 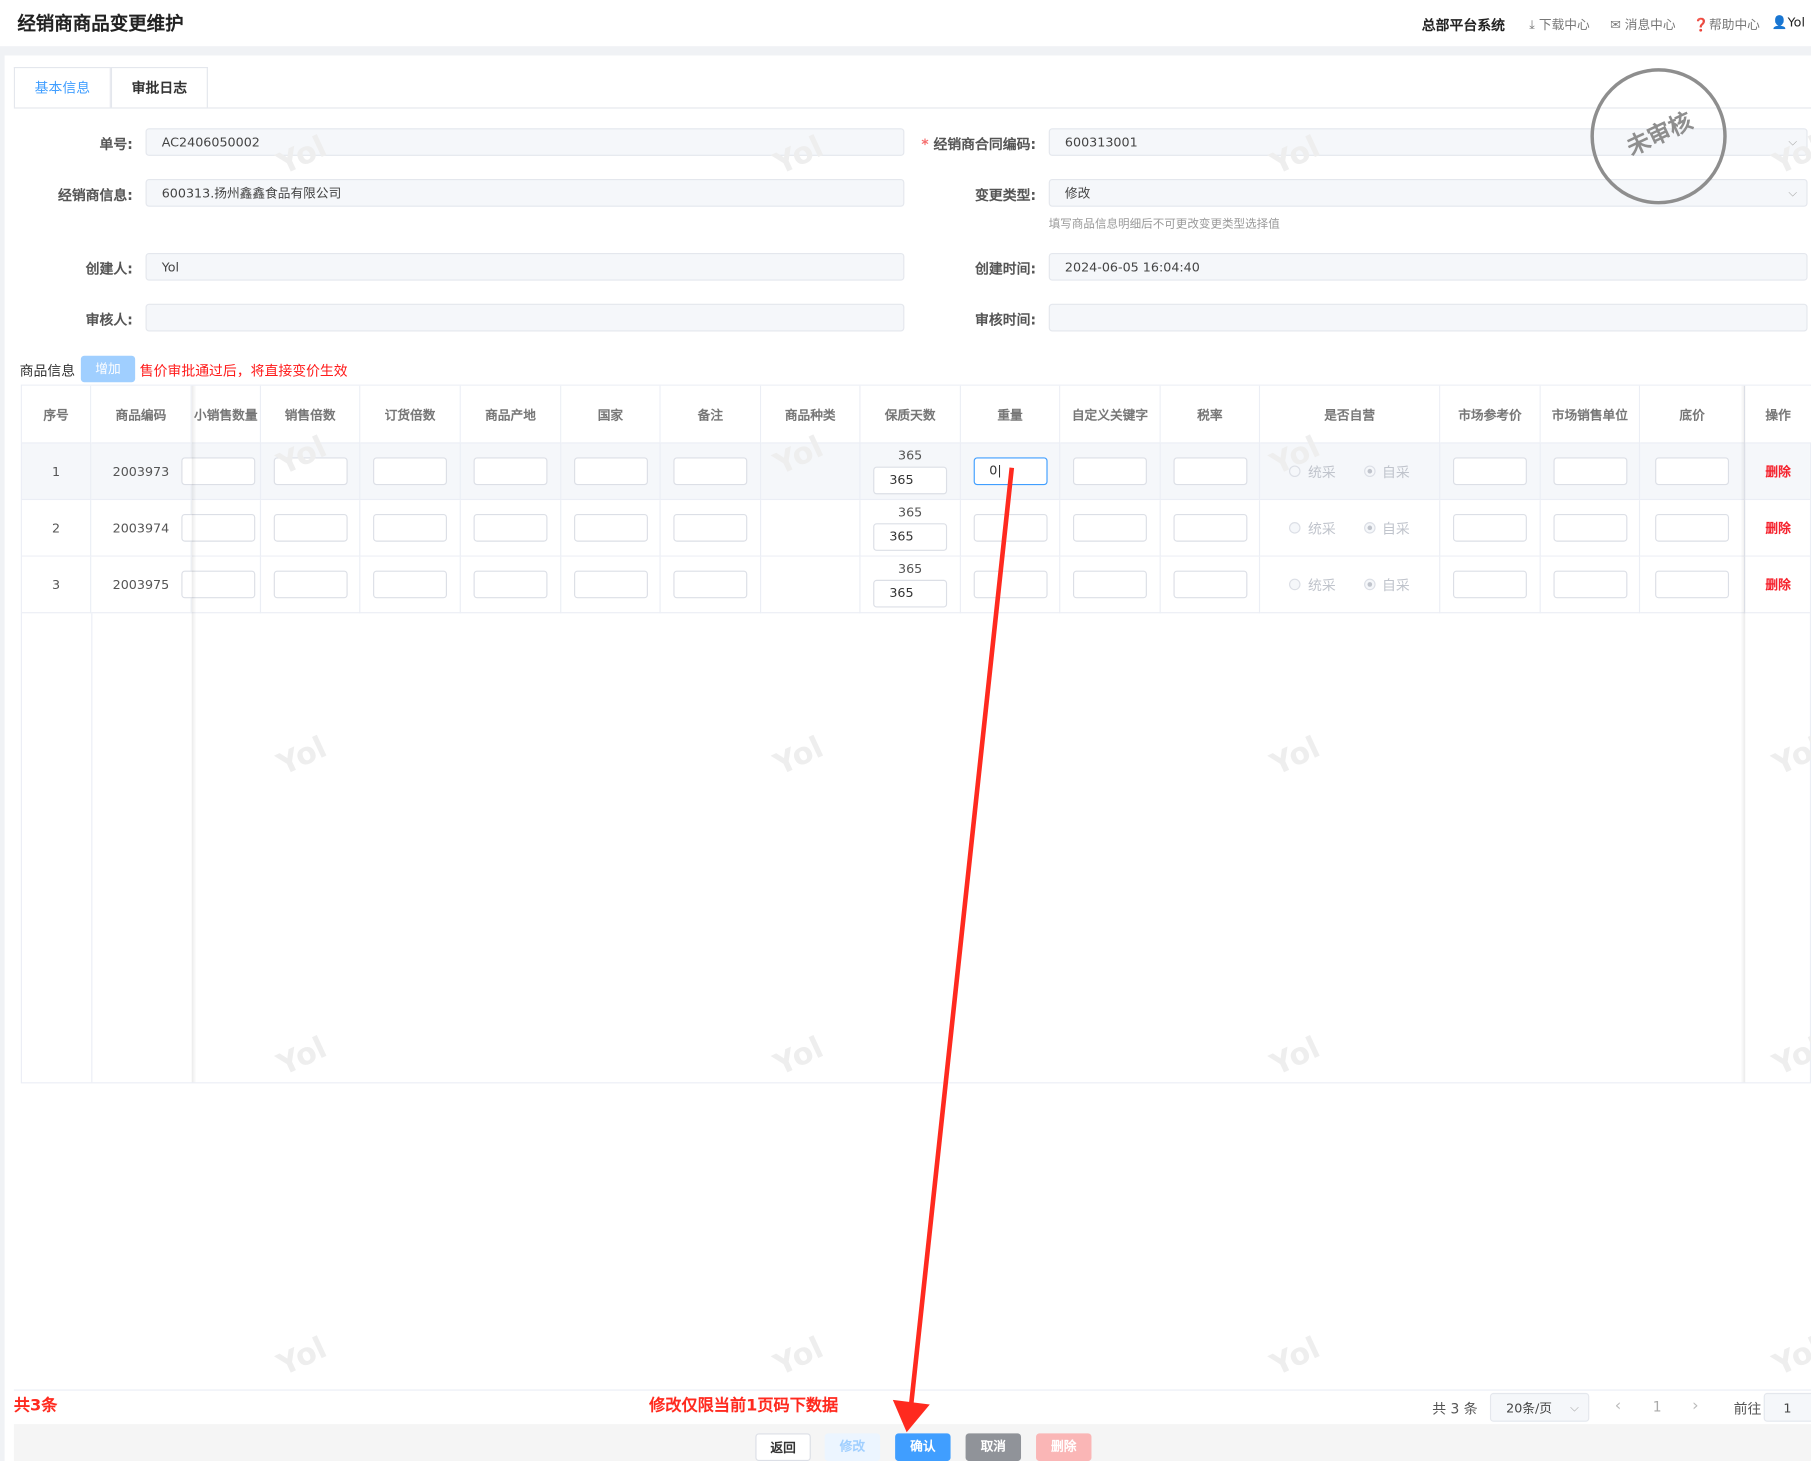 I want to click on arrow-head, so click(x=911, y=1416).